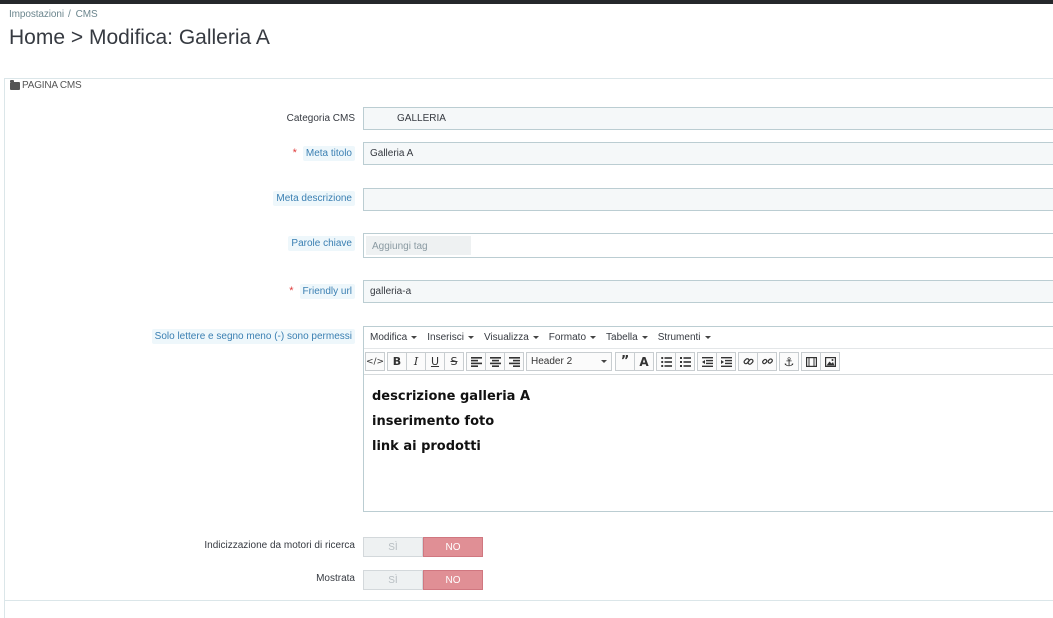 Image resolution: width=1053 pixels, height=618 pixels. Describe the element at coordinates (426, 446) in the screenshot. I see `editor-paragraph: link ai prodotti` at that location.